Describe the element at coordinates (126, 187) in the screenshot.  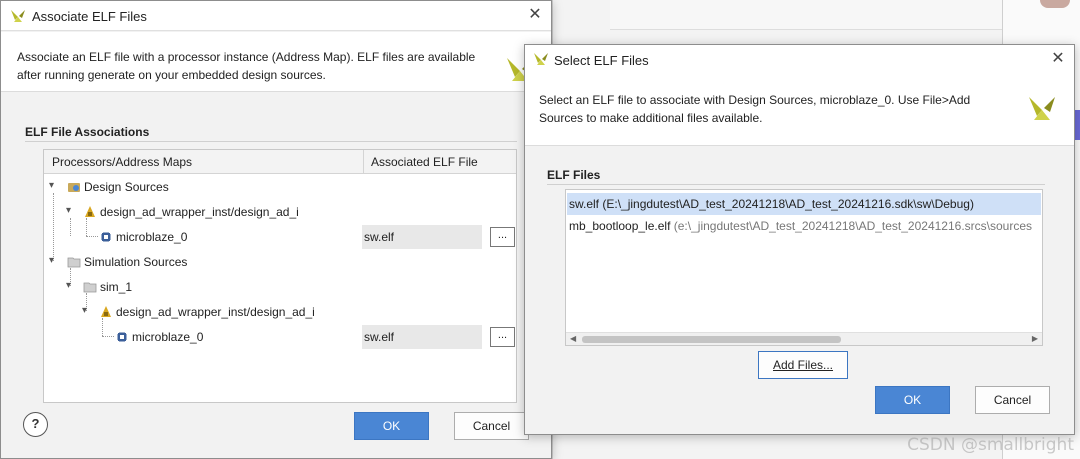
I see `tree-label: Design Sources` at that location.